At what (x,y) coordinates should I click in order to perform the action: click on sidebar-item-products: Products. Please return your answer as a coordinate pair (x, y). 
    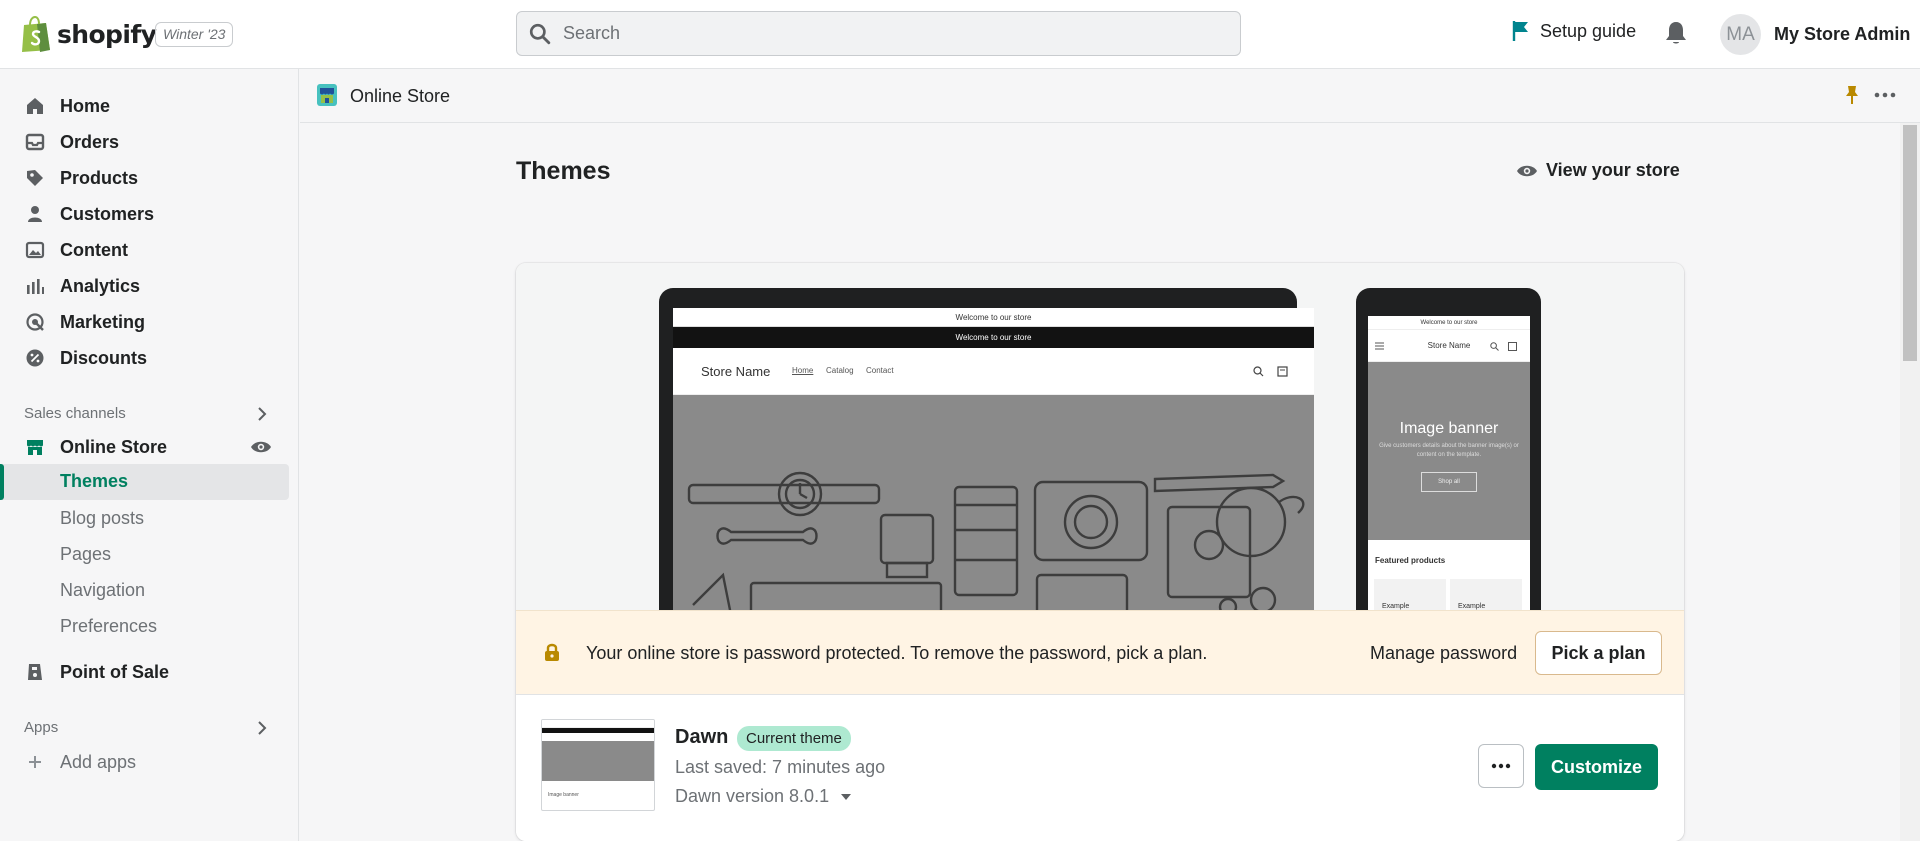
    Looking at the image, I should click on (81, 178).